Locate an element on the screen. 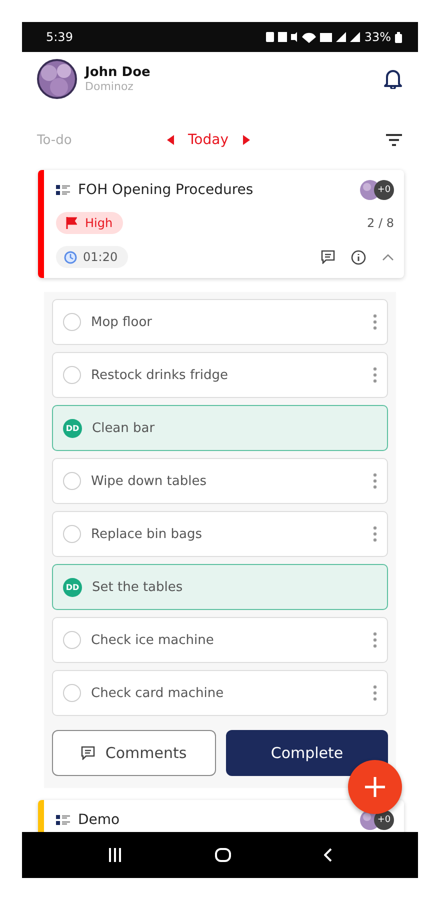 This screenshot has height=900, width=439. date-label: Today is located at coordinates (208, 140).